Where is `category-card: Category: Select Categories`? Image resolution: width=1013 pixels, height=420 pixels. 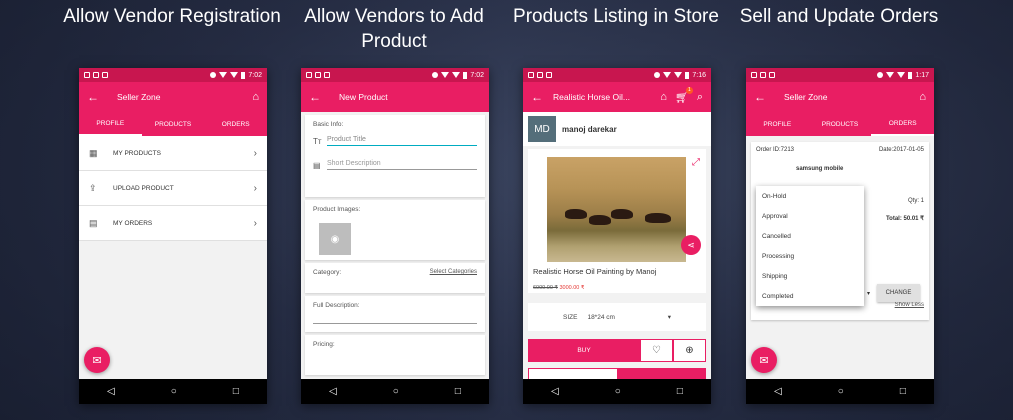 category-card: Category: Select Categories is located at coordinates (395, 278).